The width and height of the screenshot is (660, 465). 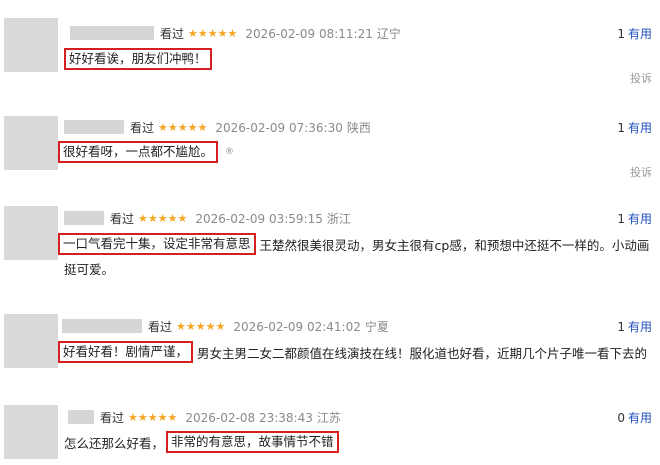 I want to click on review-meta: 看过 ★ ★ ★ ★ ★ 2026-02-09 07:36:30 陕西, so click(x=250, y=127).